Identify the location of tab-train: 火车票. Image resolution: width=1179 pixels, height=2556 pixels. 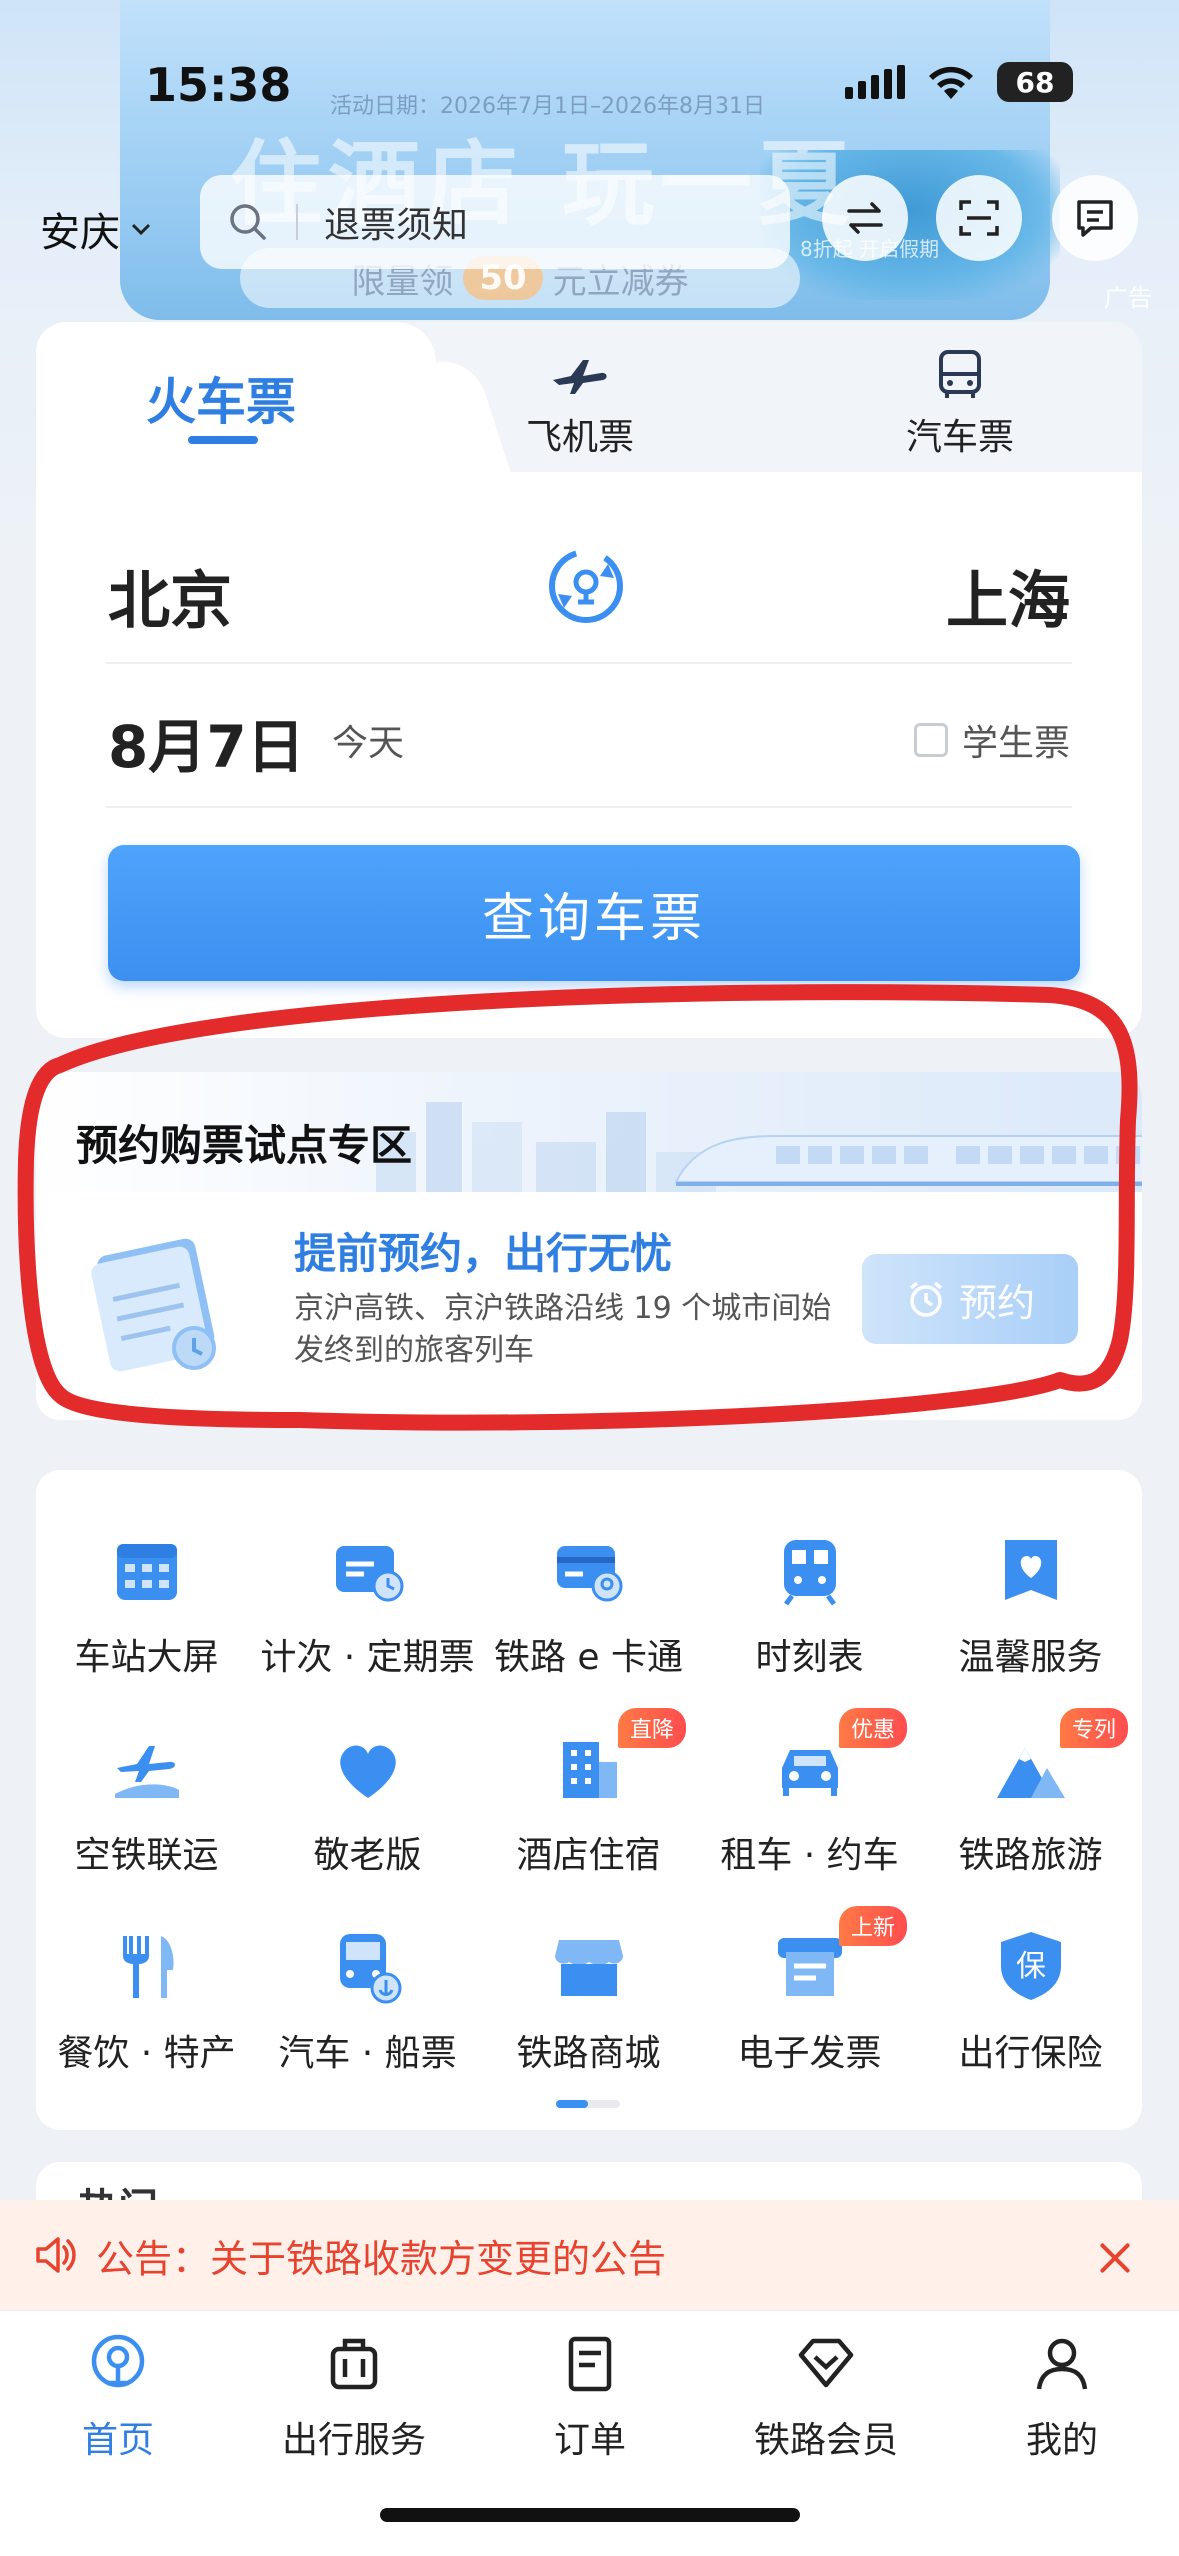
(236, 402).